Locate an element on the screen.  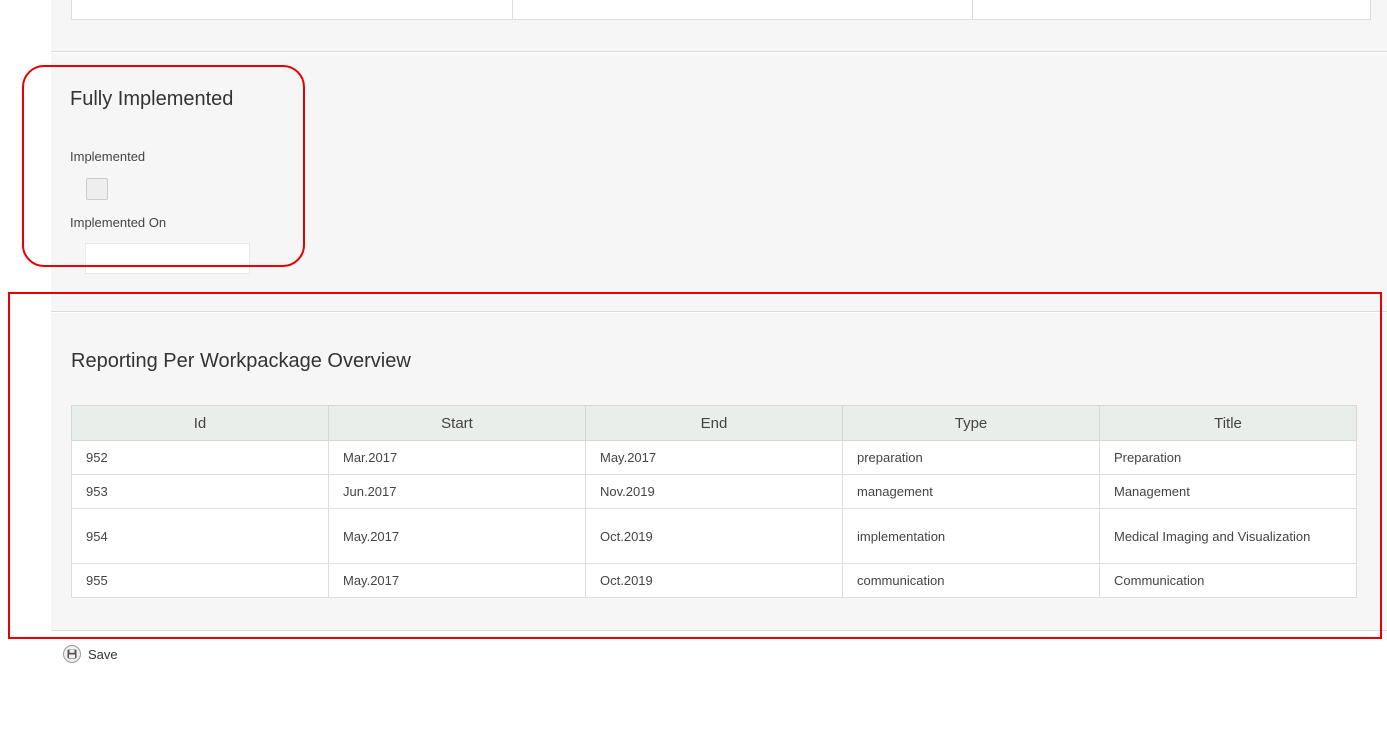
floppy-disk-icon is located at coordinates (72, 654).